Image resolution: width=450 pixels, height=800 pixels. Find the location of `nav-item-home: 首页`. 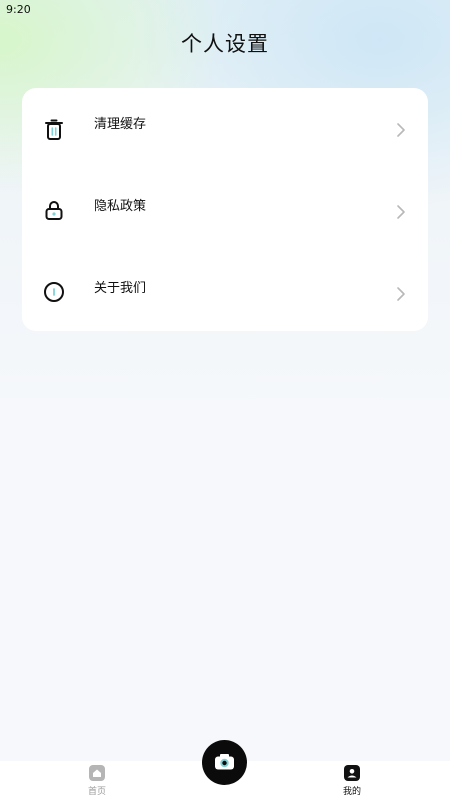

nav-item-home: 首页 is located at coordinates (97, 781).